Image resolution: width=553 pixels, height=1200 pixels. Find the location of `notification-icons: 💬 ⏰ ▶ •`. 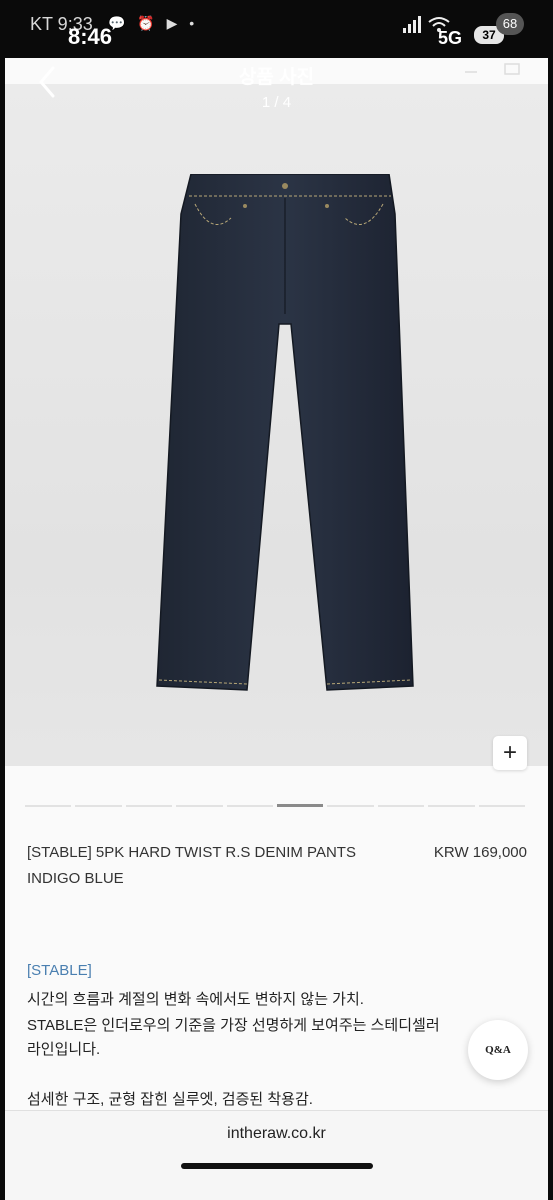

notification-icons: 💬 ⏰ ▶ • is located at coordinates (153, 23).